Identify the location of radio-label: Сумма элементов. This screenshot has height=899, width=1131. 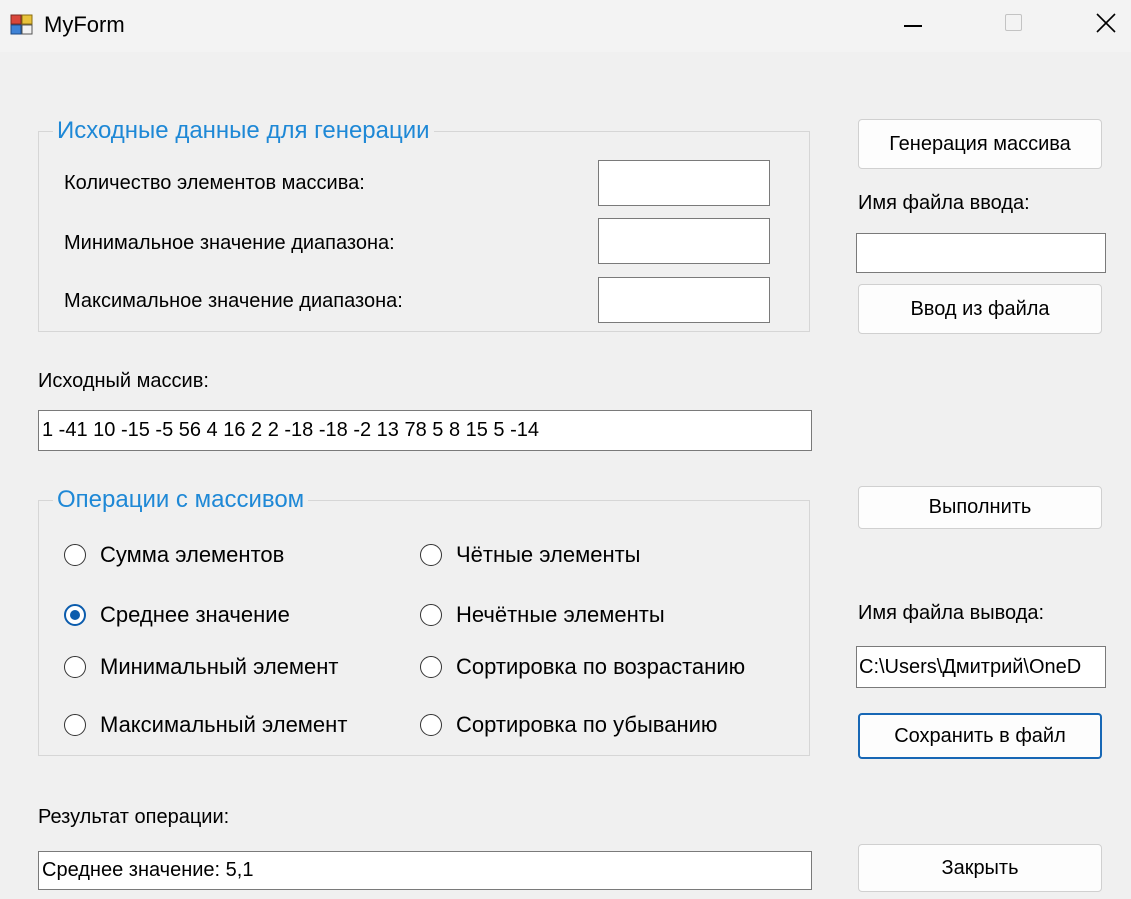
(192, 554).